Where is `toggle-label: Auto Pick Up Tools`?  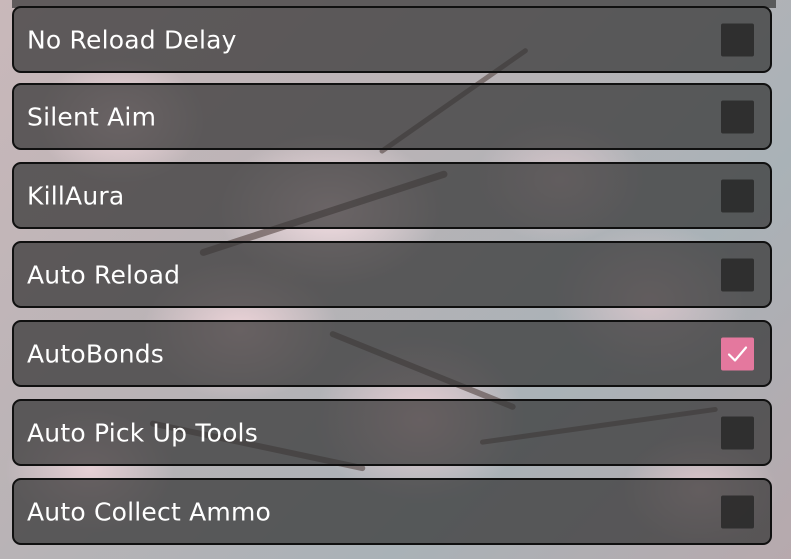
toggle-label: Auto Pick Up Tools is located at coordinates (142, 432).